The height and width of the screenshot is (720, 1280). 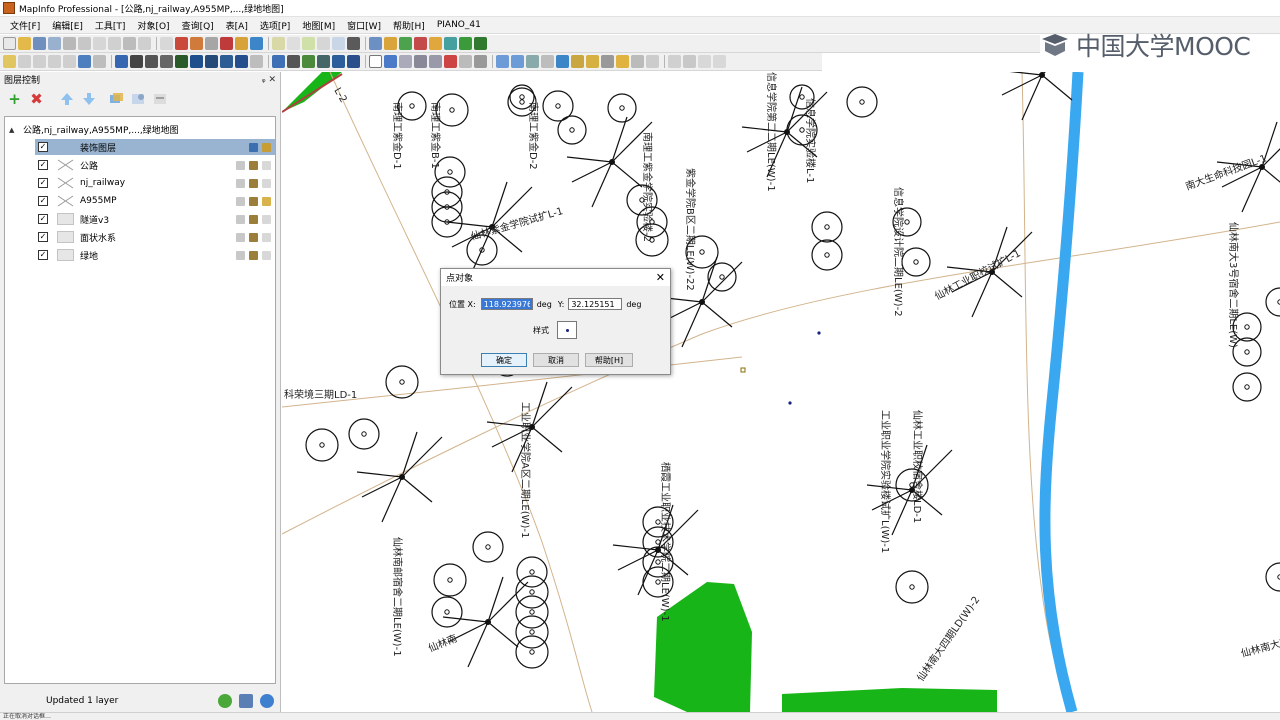 What do you see at coordinates (293, 43) in the screenshot?
I see `statistics-icon` at bounding box center [293, 43].